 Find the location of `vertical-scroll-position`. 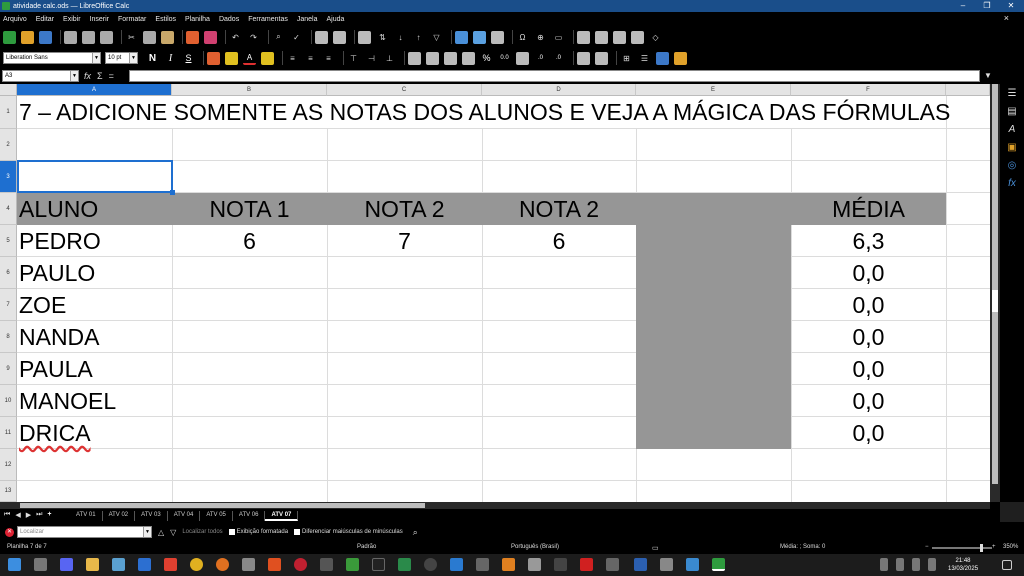

vertical-scroll-position is located at coordinates (995, 301).